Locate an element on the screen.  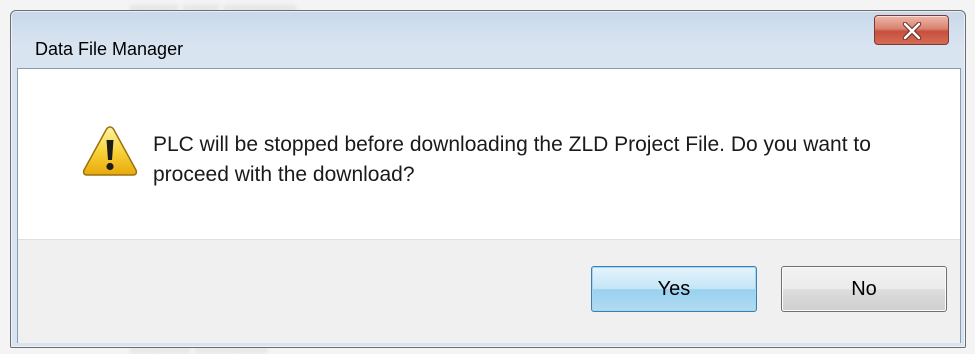
close-button is located at coordinates (911, 30).